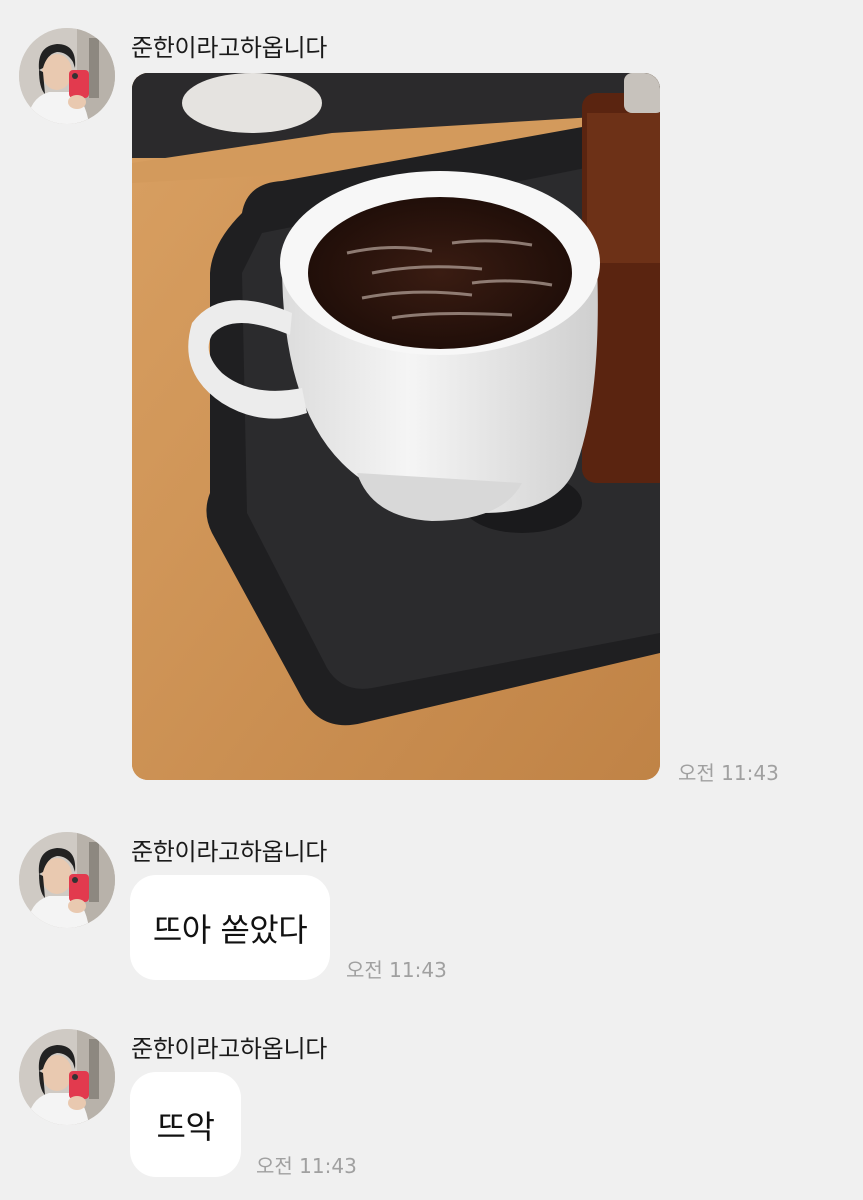  I want to click on message-bubble: 뜨아 쏟았다, so click(230, 927).